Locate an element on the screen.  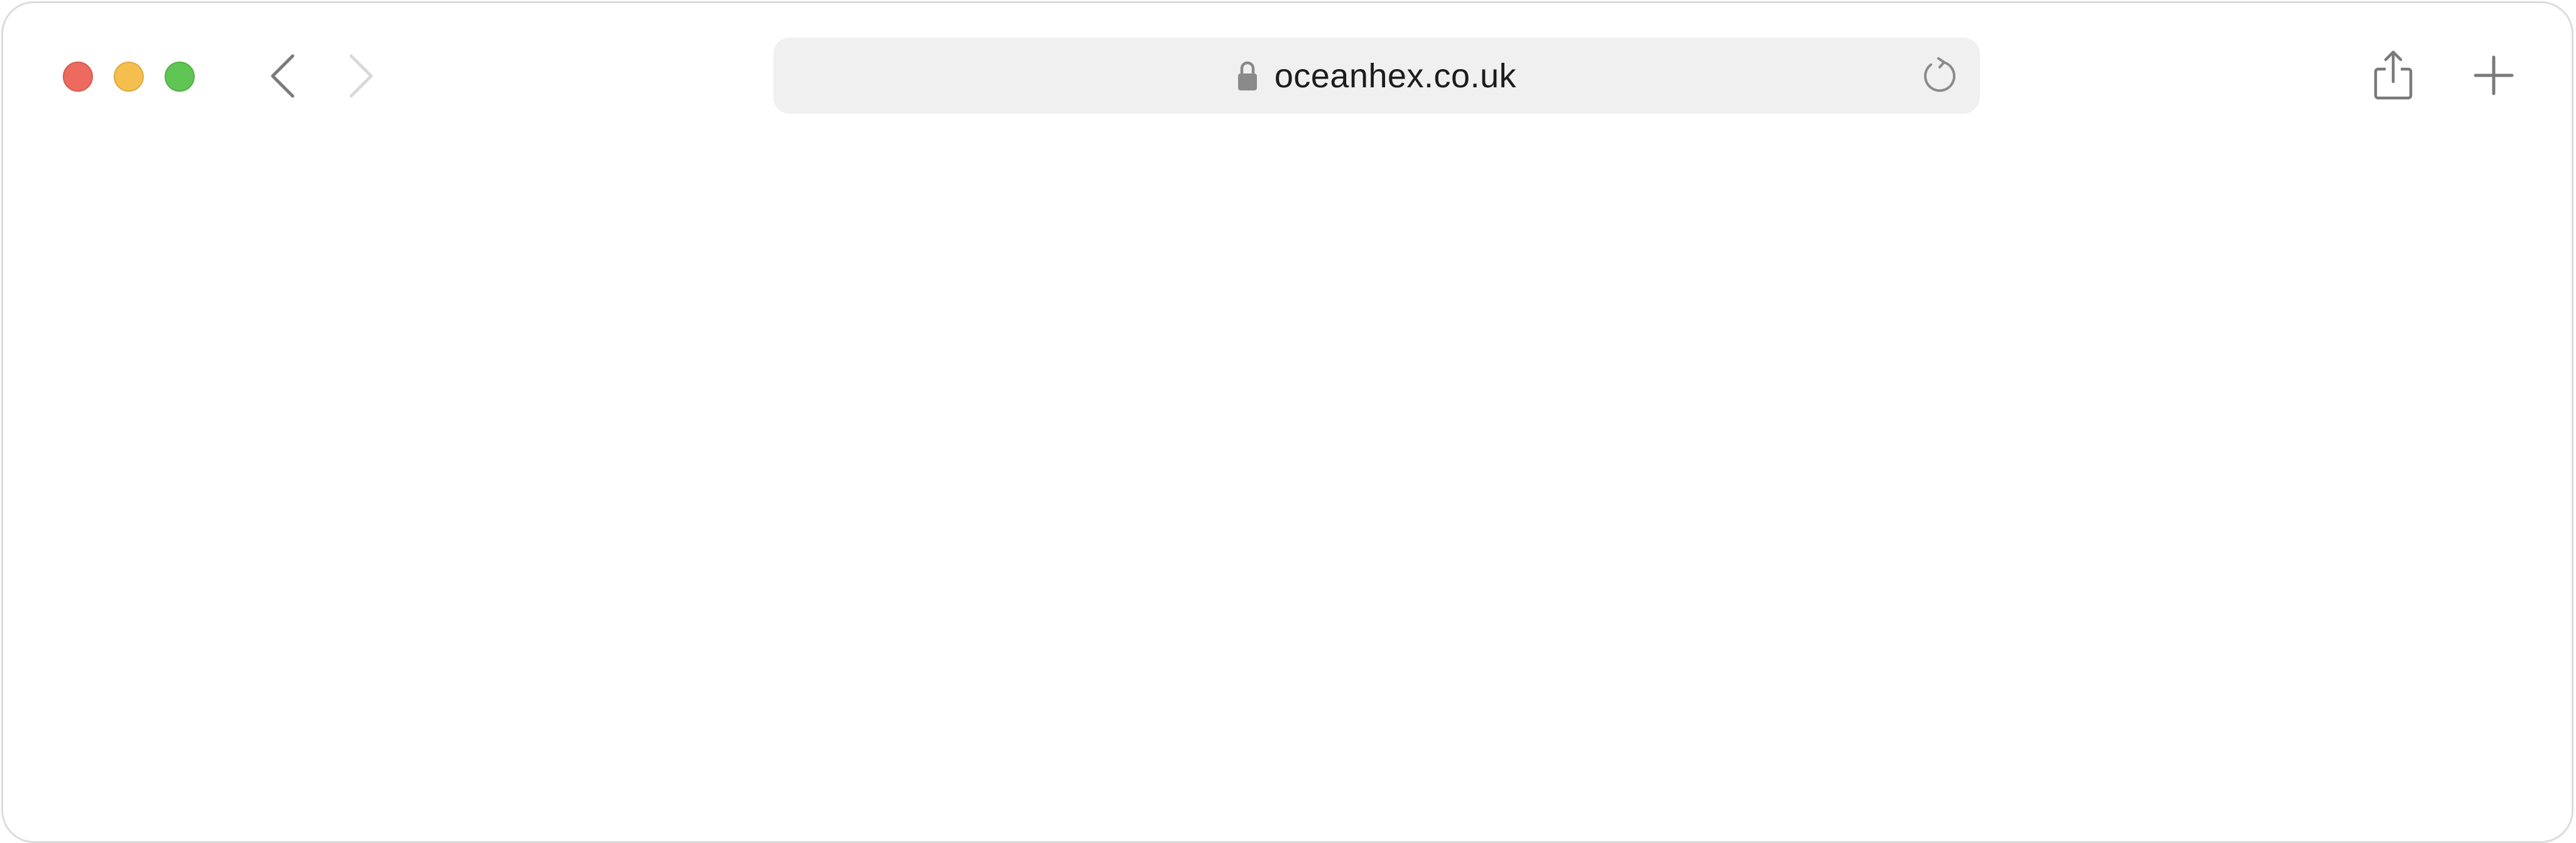
close-window-button is located at coordinates (78, 77).